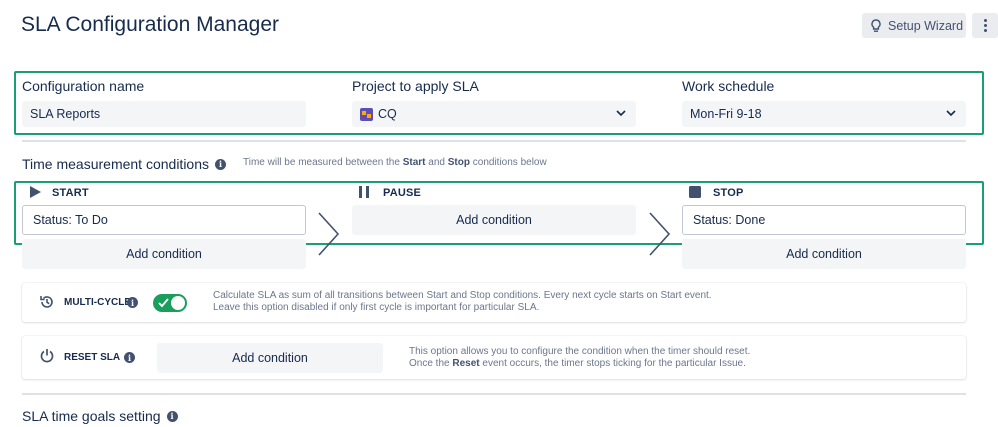 This screenshot has width=998, height=427. I want to click on project-value: CQ, so click(387, 114).